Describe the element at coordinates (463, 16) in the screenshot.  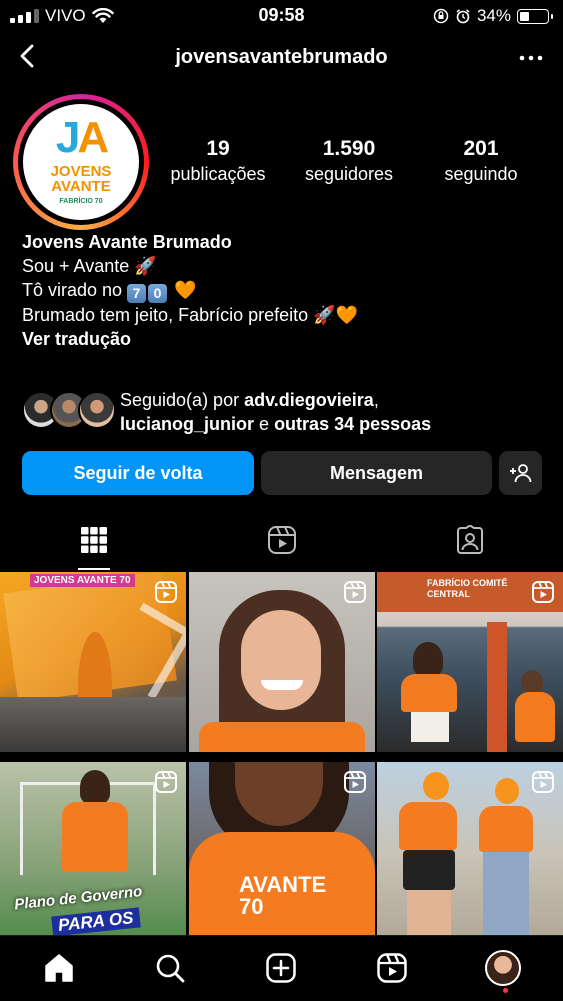
I see `alarm-icon` at that location.